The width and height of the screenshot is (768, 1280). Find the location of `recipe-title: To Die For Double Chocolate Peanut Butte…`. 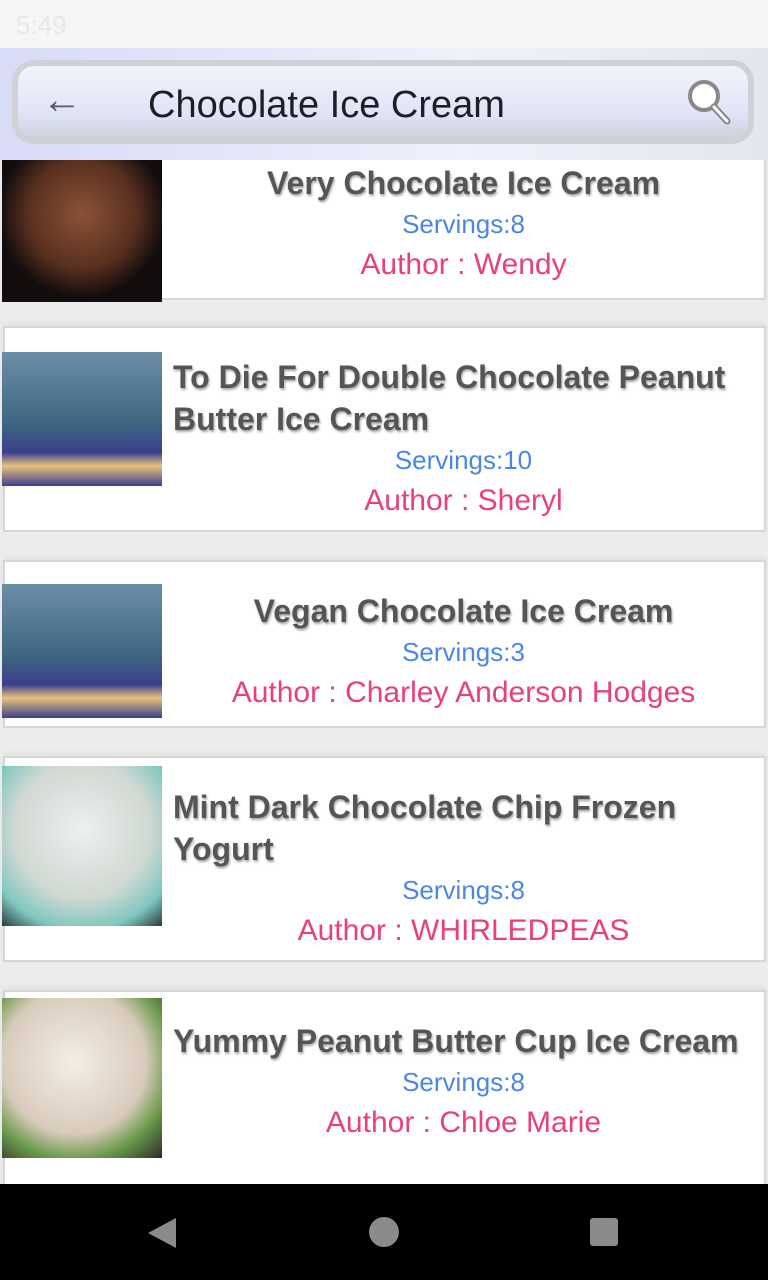

recipe-title: To Die For Double Chocolate Peanut Butte… is located at coordinates (449, 398).